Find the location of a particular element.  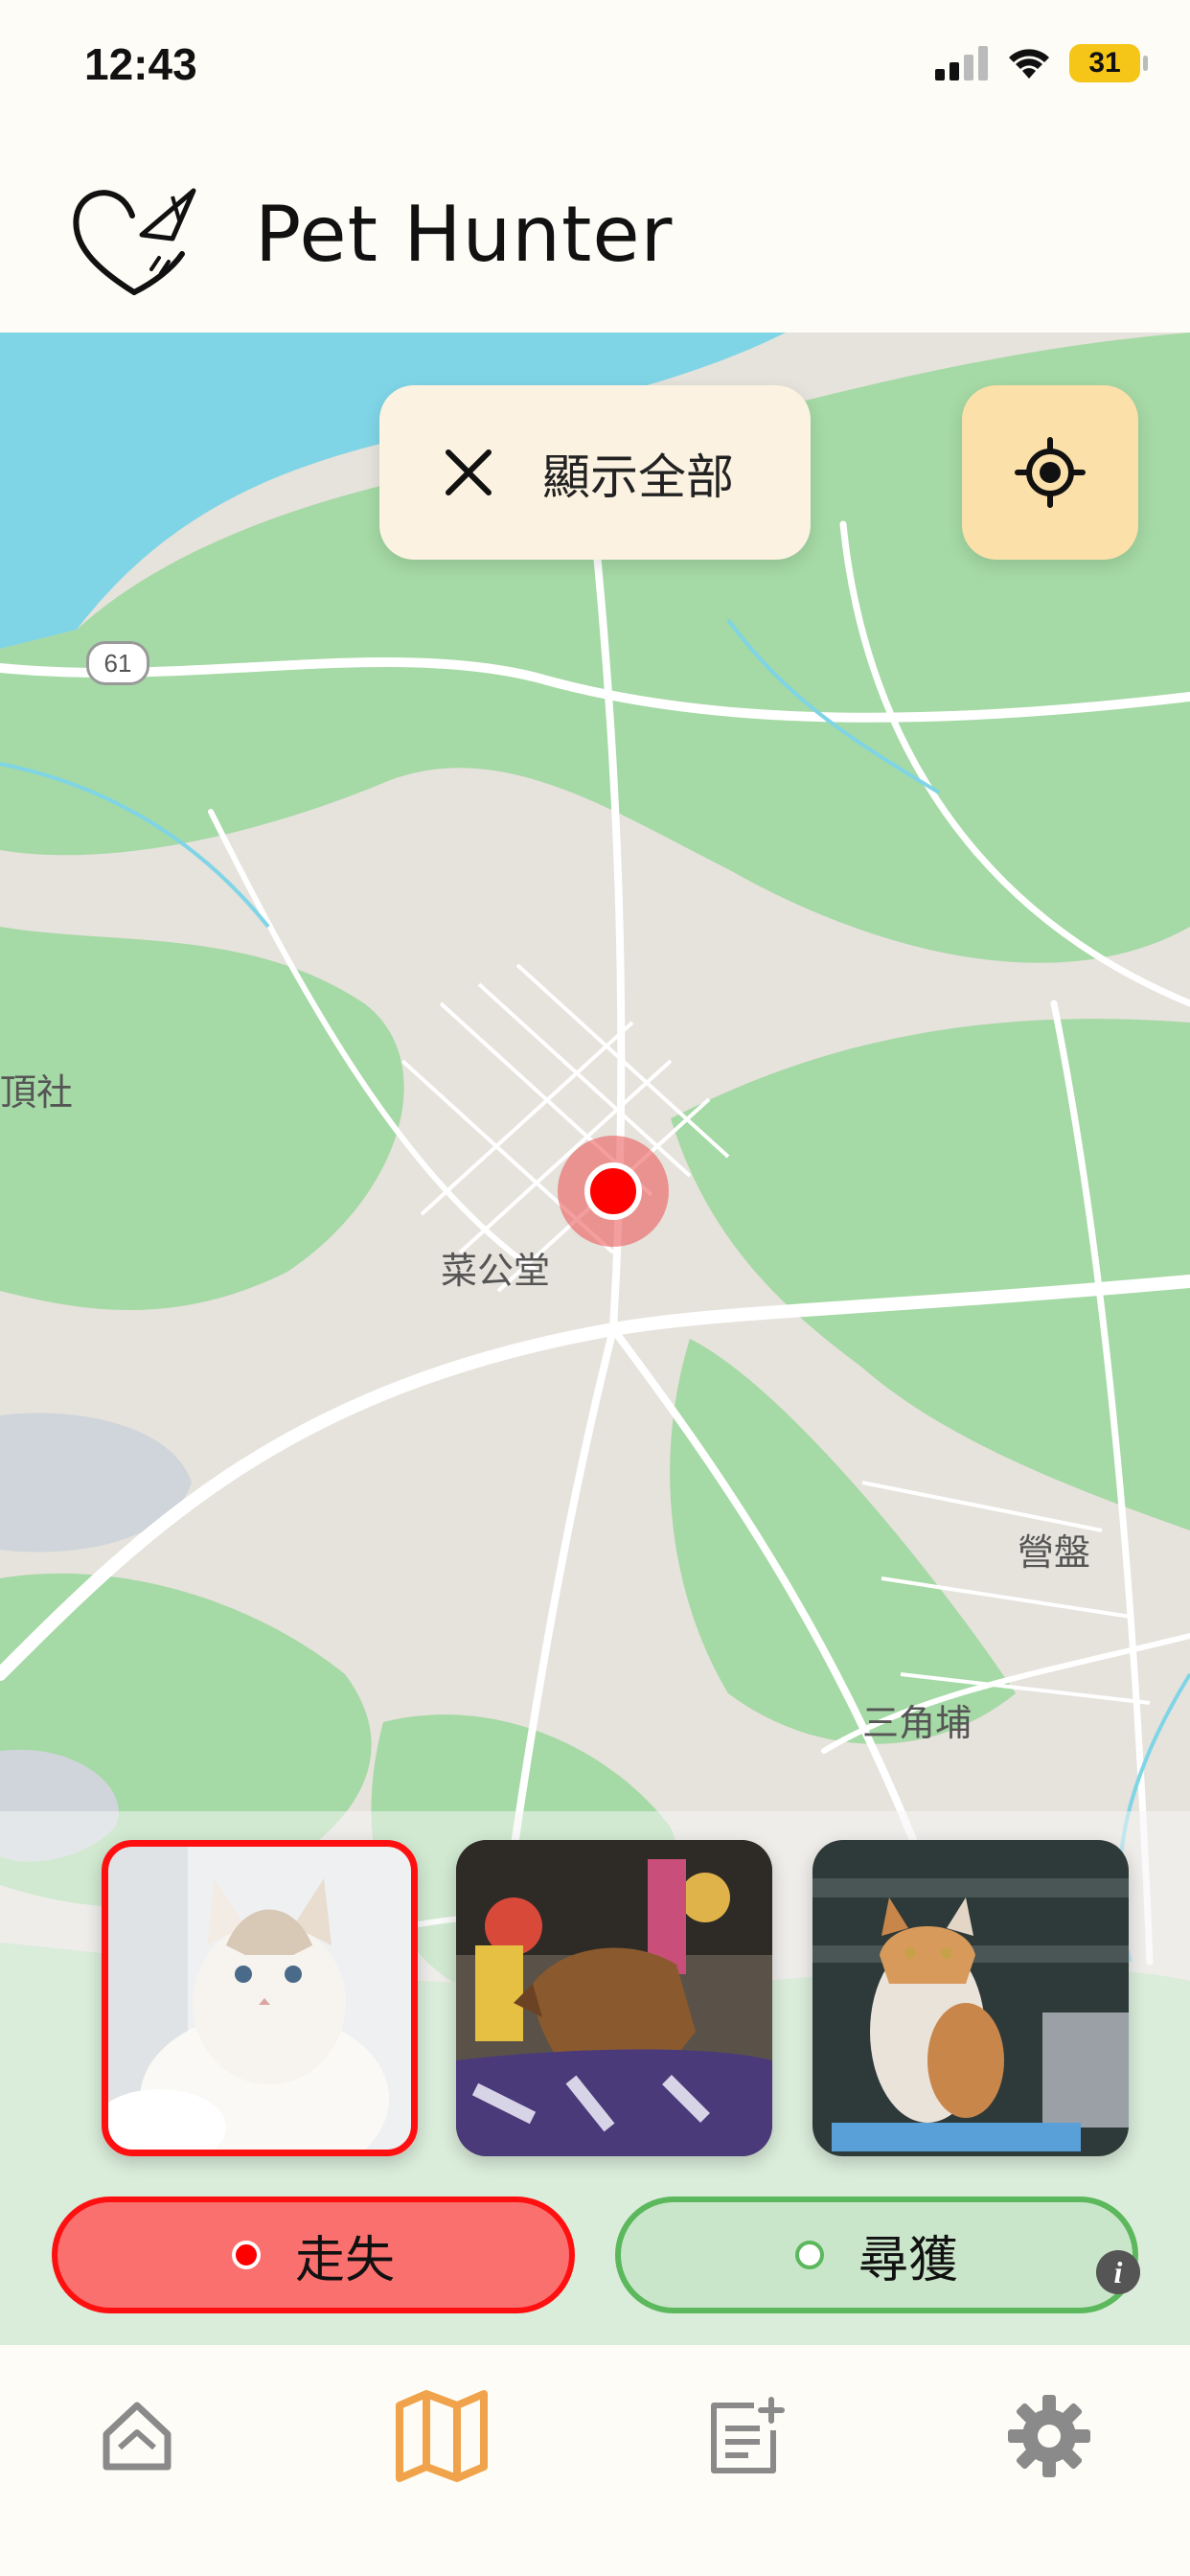

tab-settings is located at coordinates (1049, 2436).